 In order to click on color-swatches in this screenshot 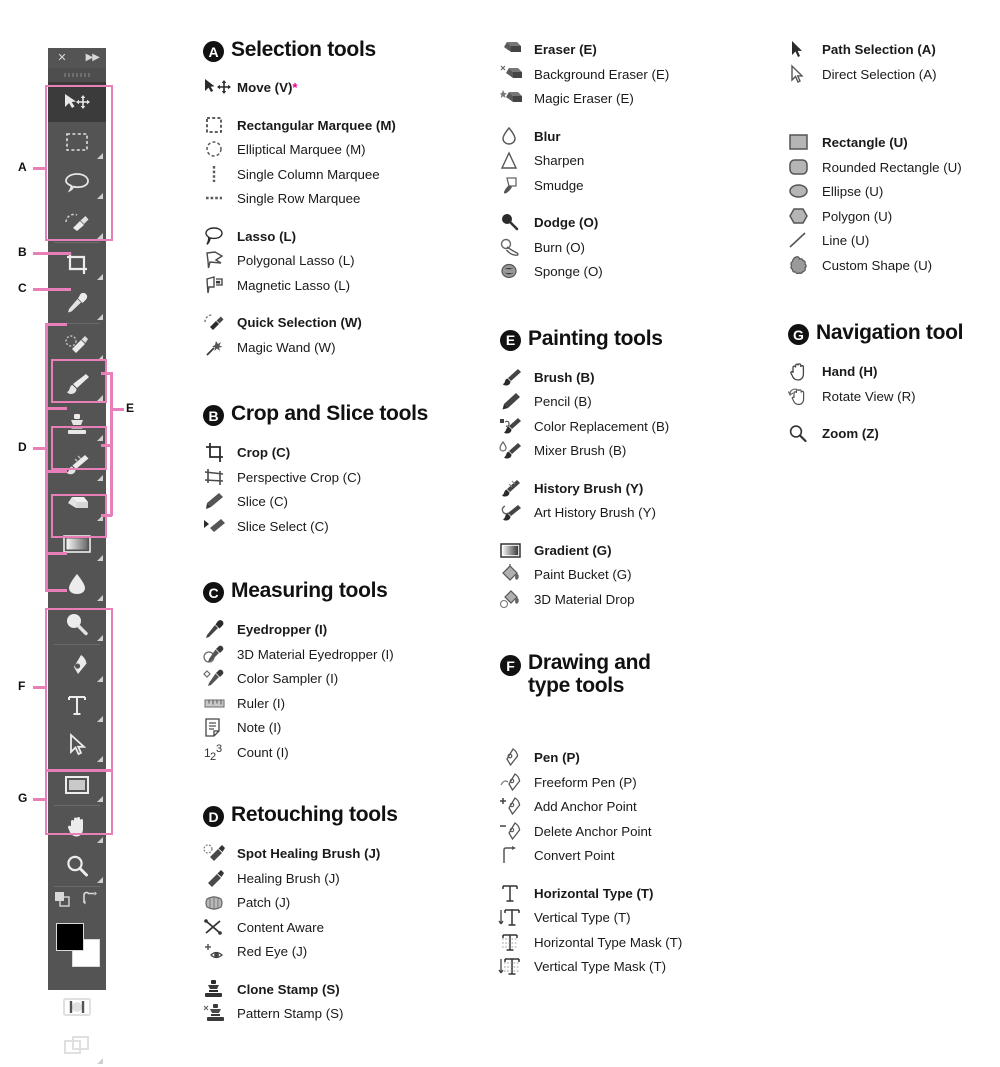, I will do `click(77, 950)`.